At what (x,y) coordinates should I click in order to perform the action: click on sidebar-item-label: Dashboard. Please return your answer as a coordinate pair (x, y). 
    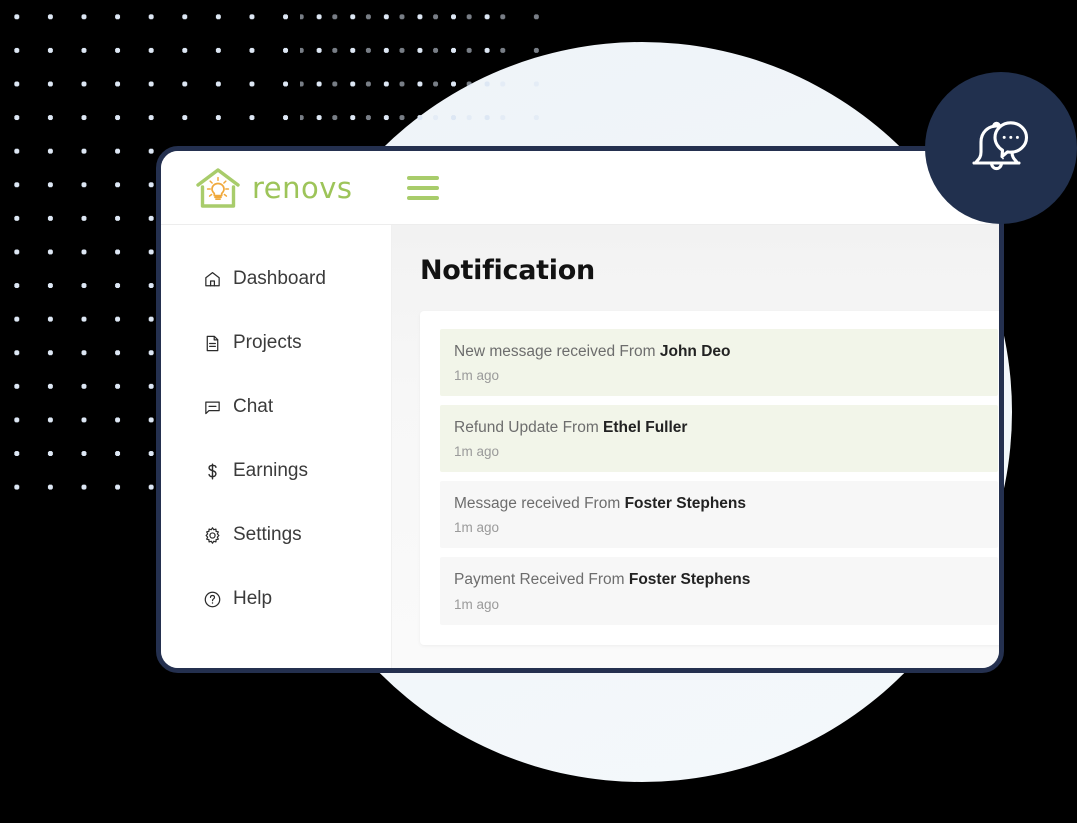
    Looking at the image, I should click on (279, 278).